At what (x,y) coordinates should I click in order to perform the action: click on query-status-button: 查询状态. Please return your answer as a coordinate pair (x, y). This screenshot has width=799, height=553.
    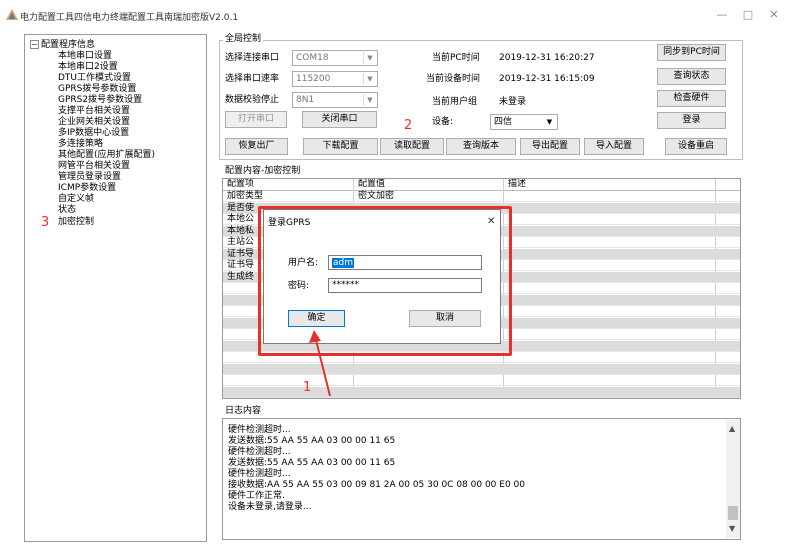
    Looking at the image, I should click on (691, 76).